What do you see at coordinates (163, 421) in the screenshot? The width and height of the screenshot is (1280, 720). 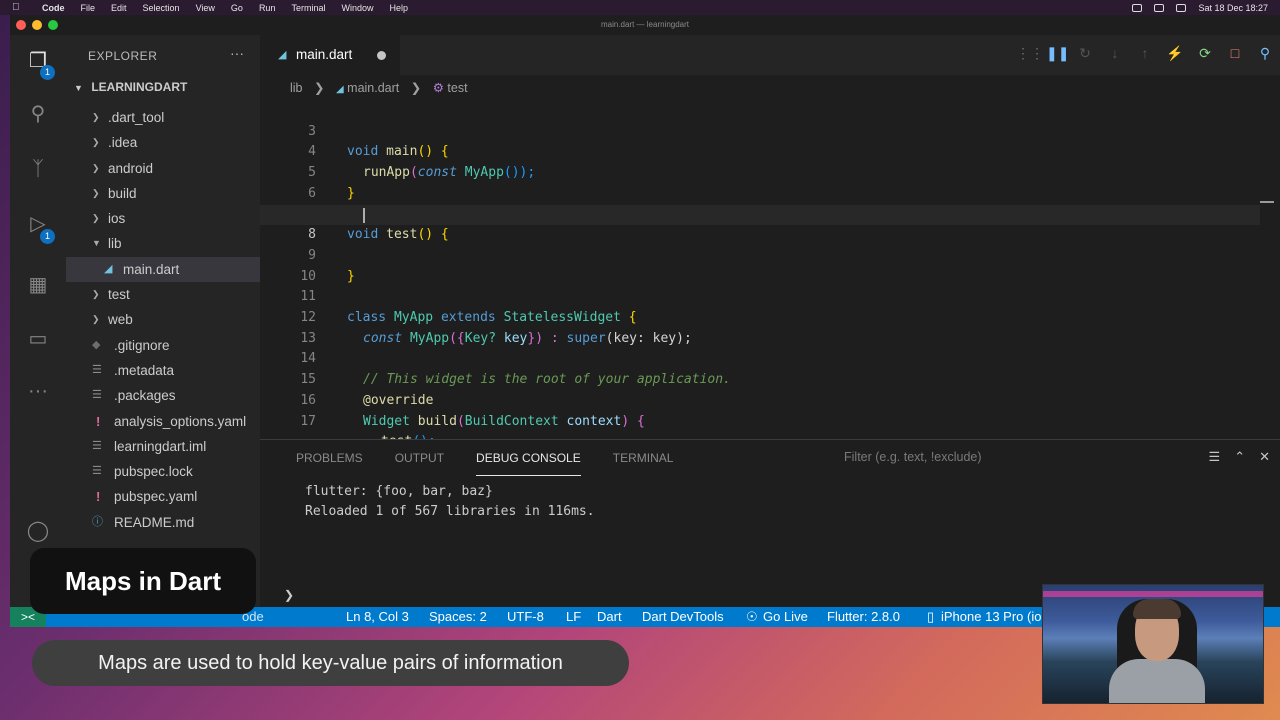 I see `tree-item-analysis-options: ! analysis_options.yaml` at bounding box center [163, 421].